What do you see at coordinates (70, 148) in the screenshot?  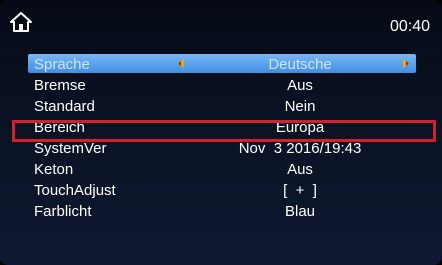 I see `menu-item-label: SystemVer` at bounding box center [70, 148].